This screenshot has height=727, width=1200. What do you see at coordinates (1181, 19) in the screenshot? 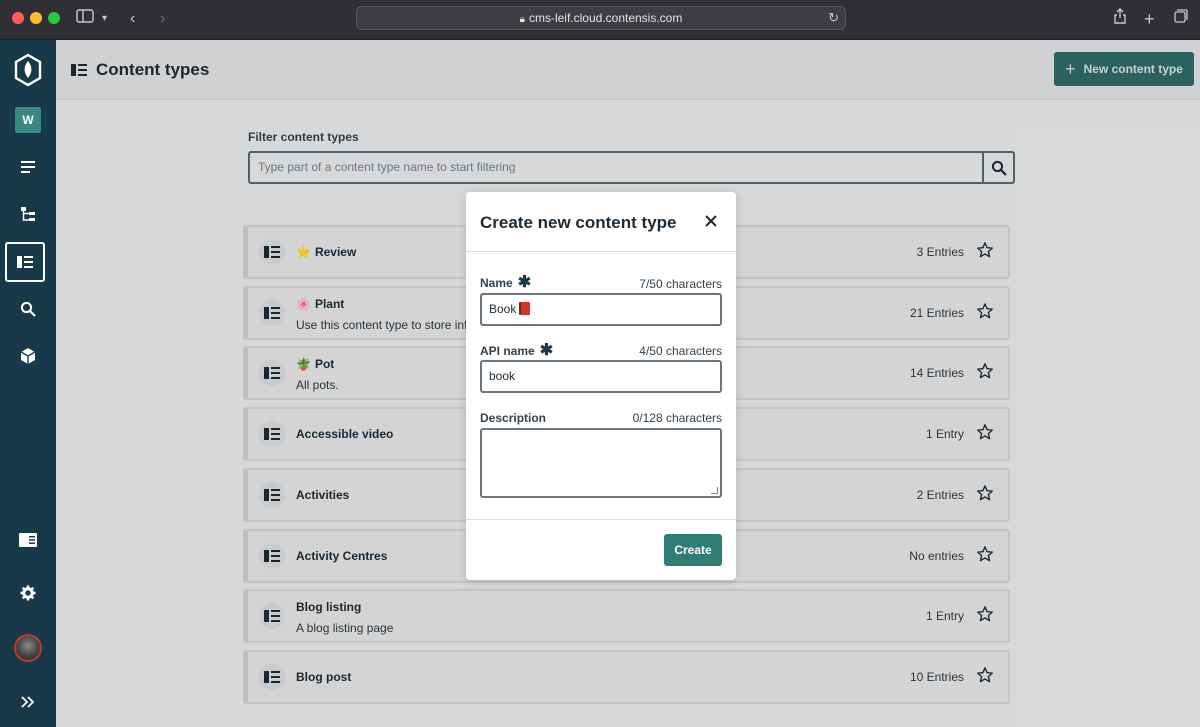
I see `tab-overview-icon` at bounding box center [1181, 19].